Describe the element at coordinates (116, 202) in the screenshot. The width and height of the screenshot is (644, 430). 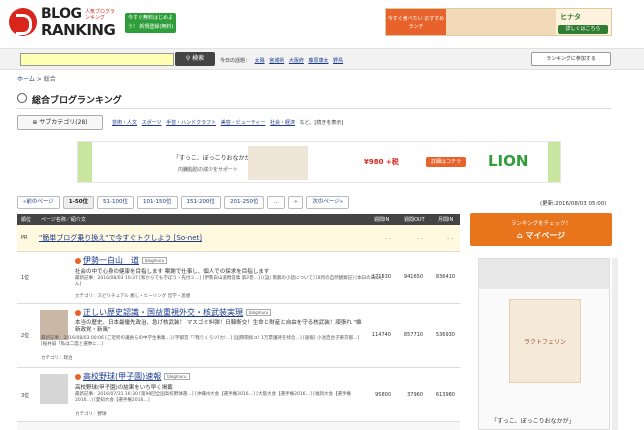
I see `pager-page: 51-100位` at that location.